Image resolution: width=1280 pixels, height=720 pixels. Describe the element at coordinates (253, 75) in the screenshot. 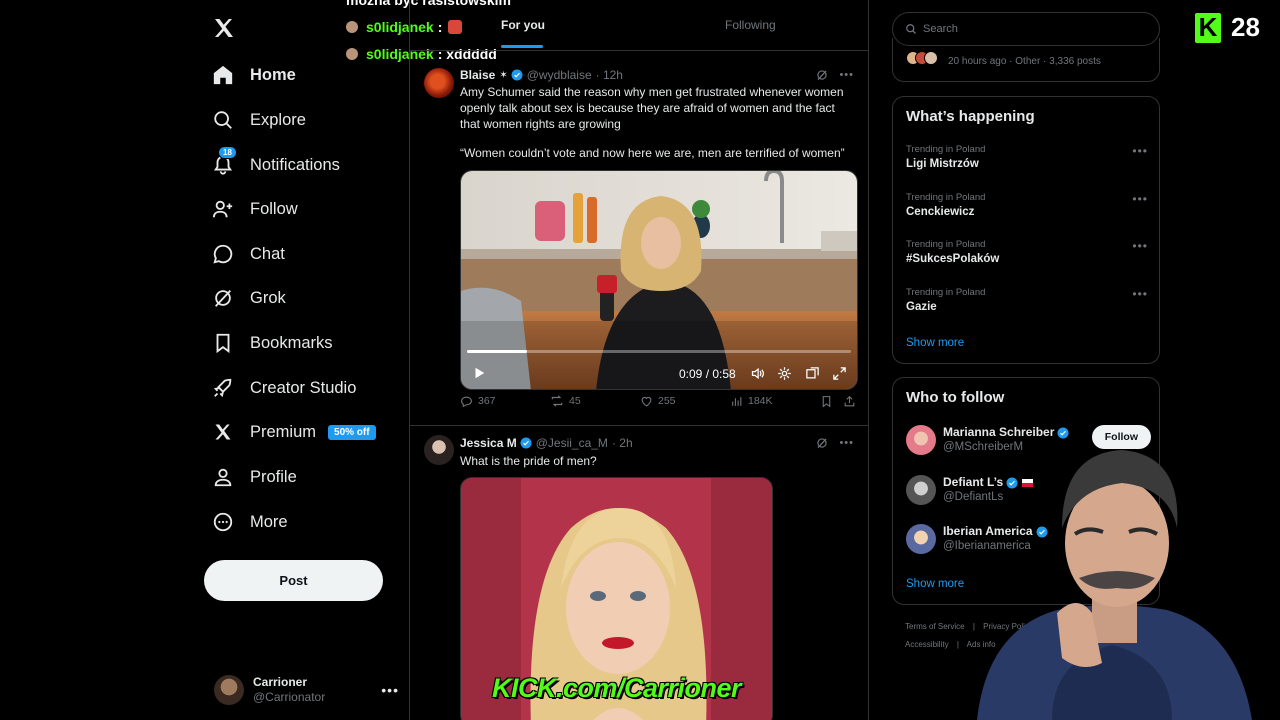

I see `nav-item-home: Home` at that location.